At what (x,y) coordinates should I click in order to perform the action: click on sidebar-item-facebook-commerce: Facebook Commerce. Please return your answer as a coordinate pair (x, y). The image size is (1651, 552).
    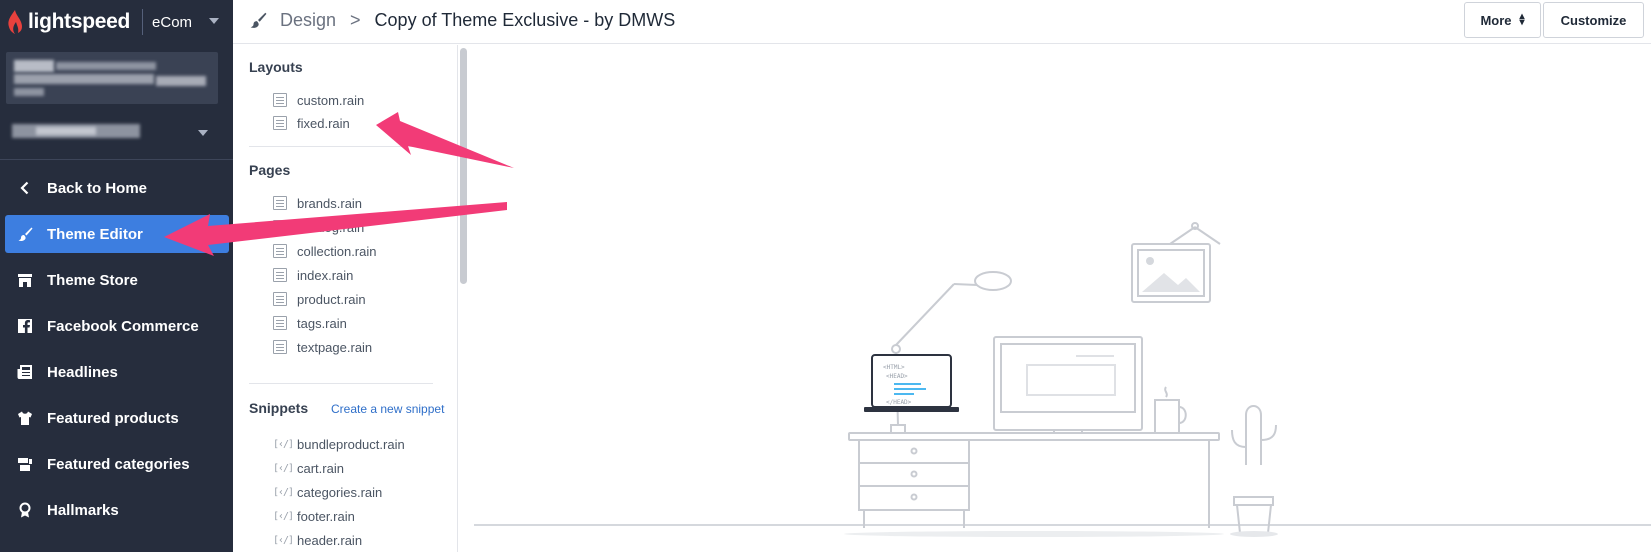
    Looking at the image, I should click on (117, 326).